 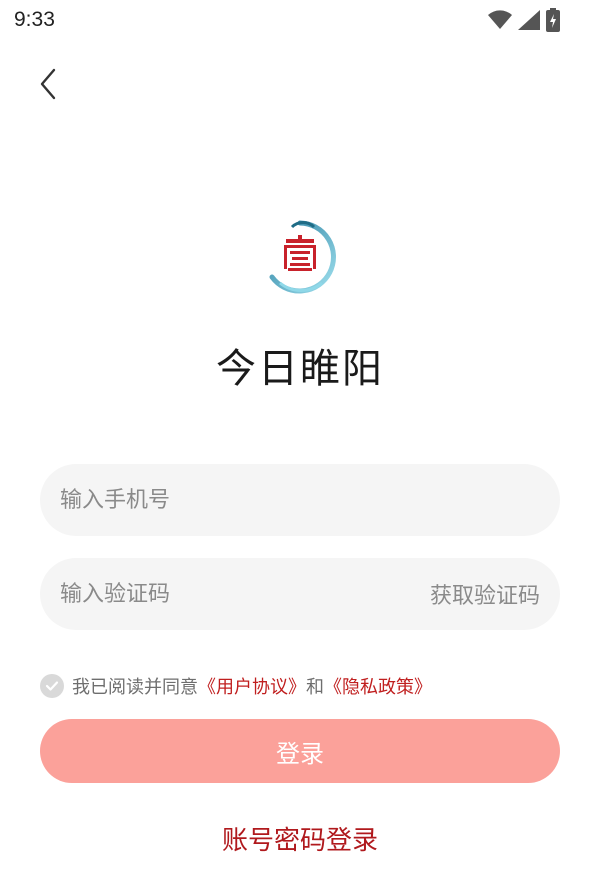 I want to click on login-button: 登录, so click(x=300, y=751).